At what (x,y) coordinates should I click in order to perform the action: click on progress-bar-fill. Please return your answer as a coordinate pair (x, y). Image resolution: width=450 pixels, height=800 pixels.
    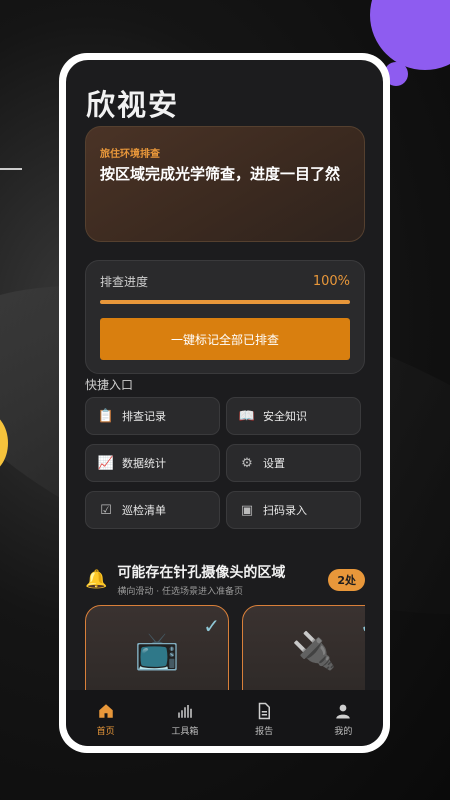
    Looking at the image, I should click on (225, 302).